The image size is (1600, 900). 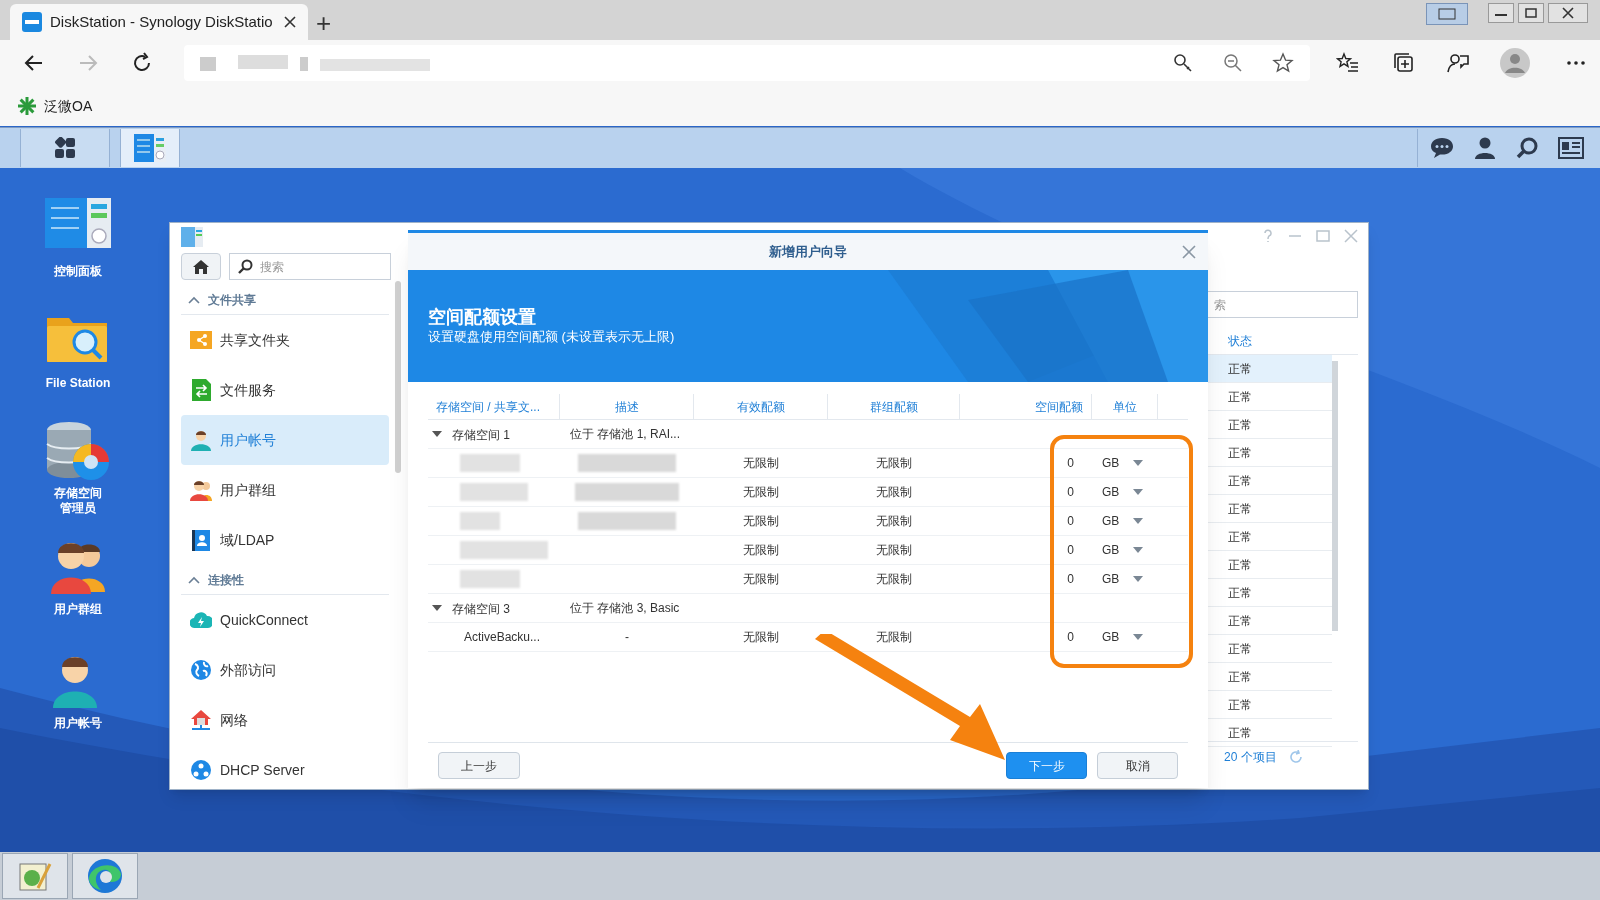 I want to click on sidebar-item-label: 用户群组, so click(x=248, y=490).